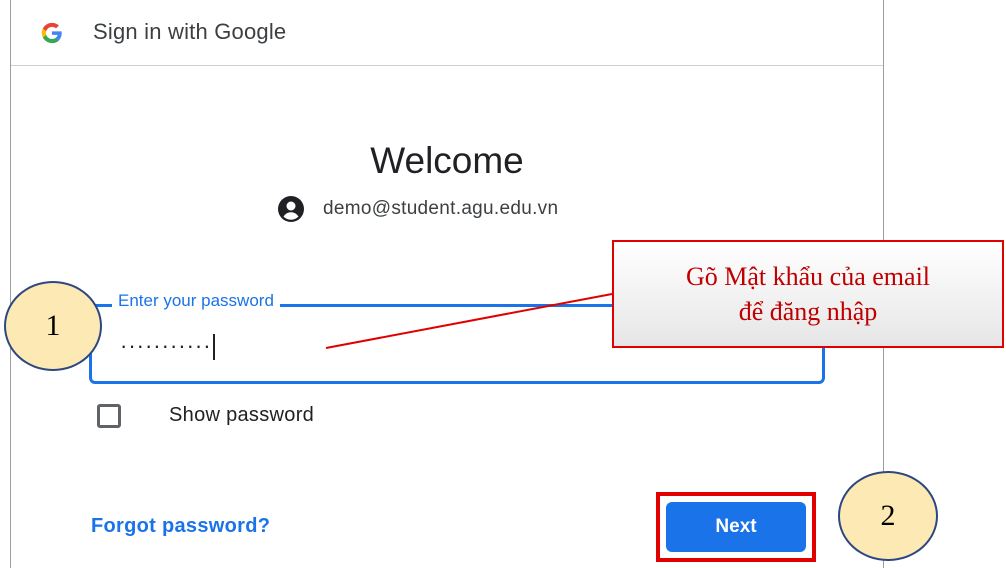  What do you see at coordinates (808, 311) in the screenshot?
I see `callout-line-2: để đăng nhập` at bounding box center [808, 311].